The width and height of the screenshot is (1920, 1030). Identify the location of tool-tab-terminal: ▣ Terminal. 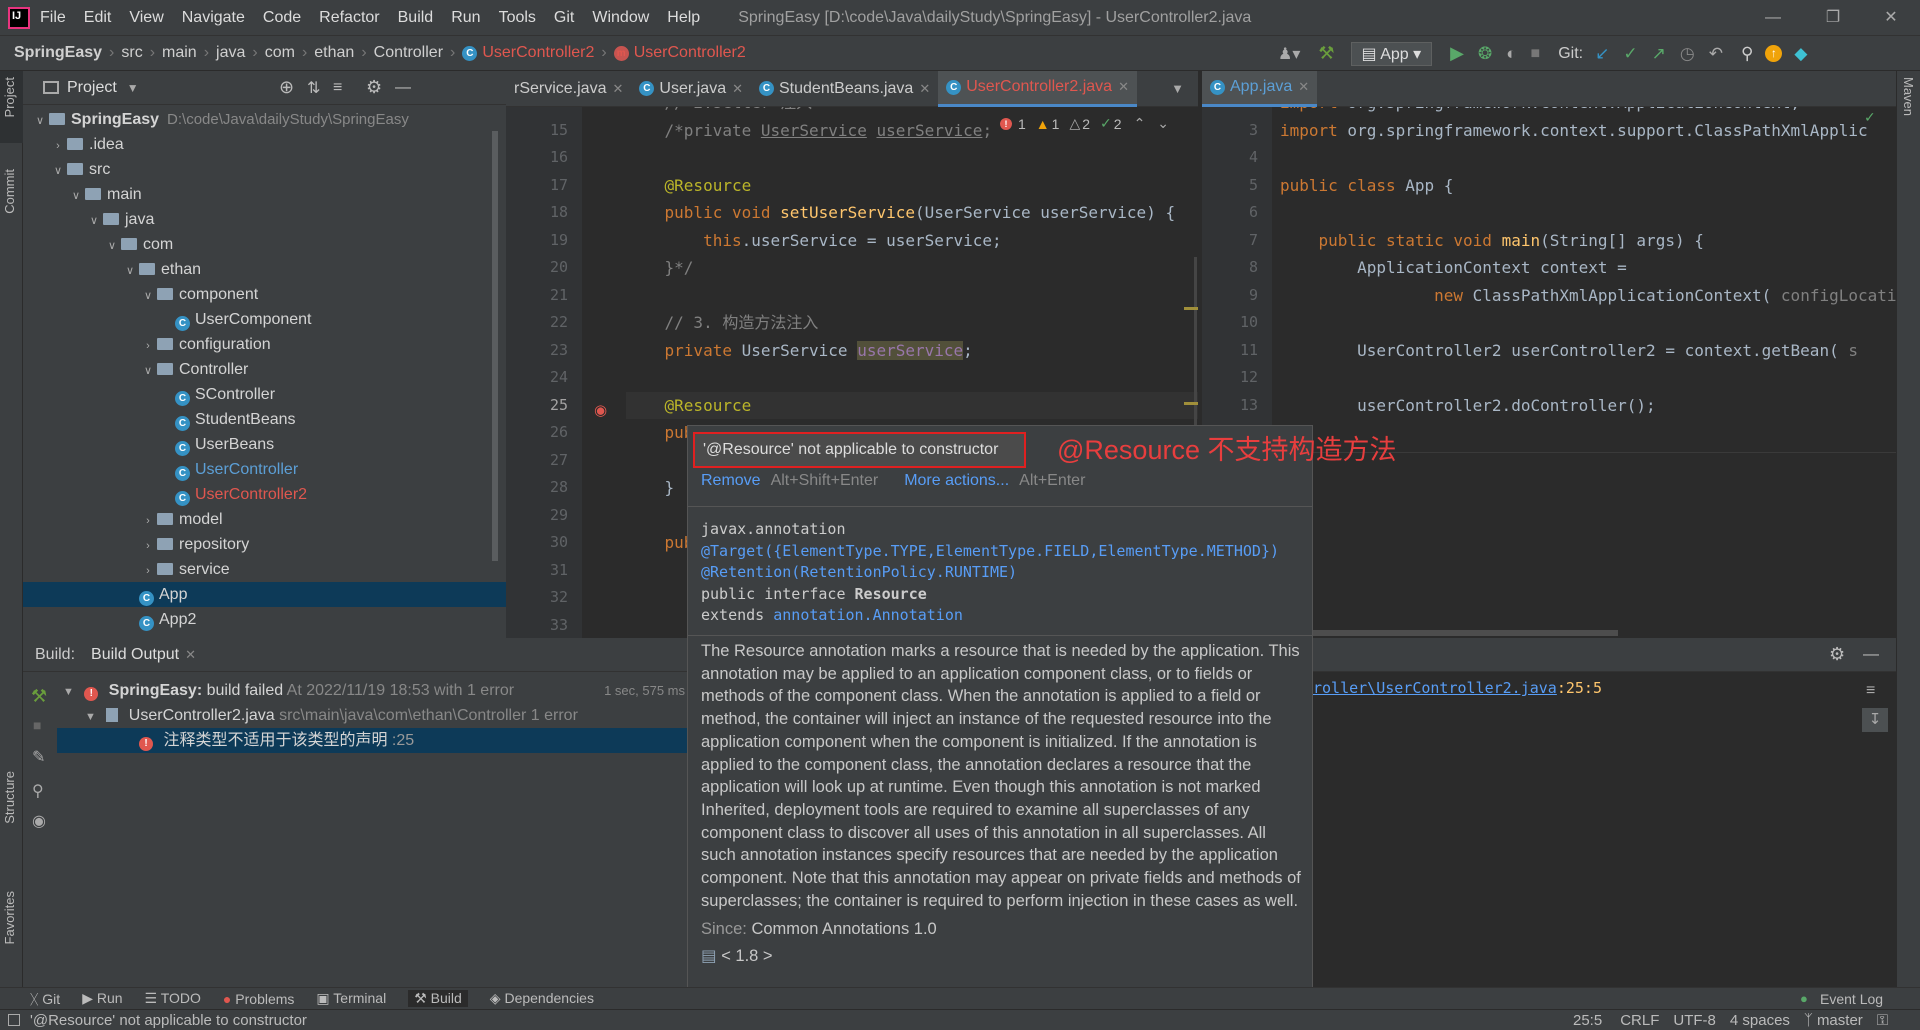
(351, 998).